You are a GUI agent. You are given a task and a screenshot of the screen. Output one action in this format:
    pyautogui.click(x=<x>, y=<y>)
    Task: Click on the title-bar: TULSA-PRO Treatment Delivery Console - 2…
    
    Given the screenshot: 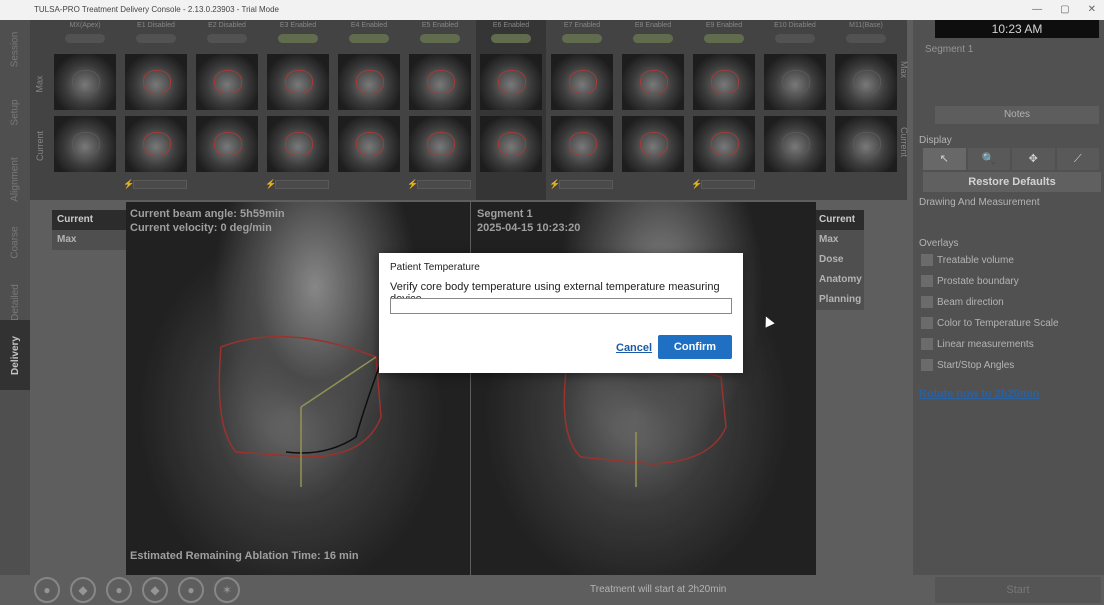 What is the action you would take?
    pyautogui.click(x=552, y=10)
    